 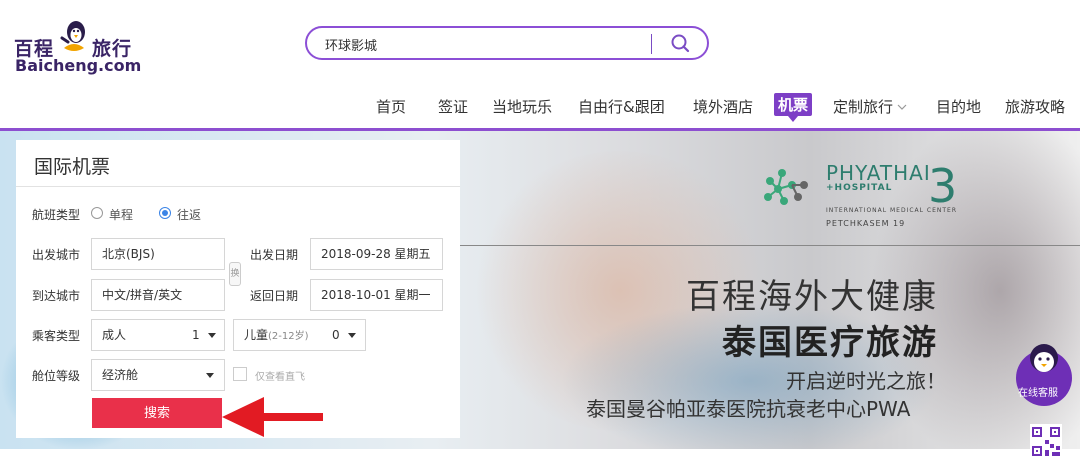 I want to click on return-date-field: 2018-10-01 星期一, so click(x=376, y=295).